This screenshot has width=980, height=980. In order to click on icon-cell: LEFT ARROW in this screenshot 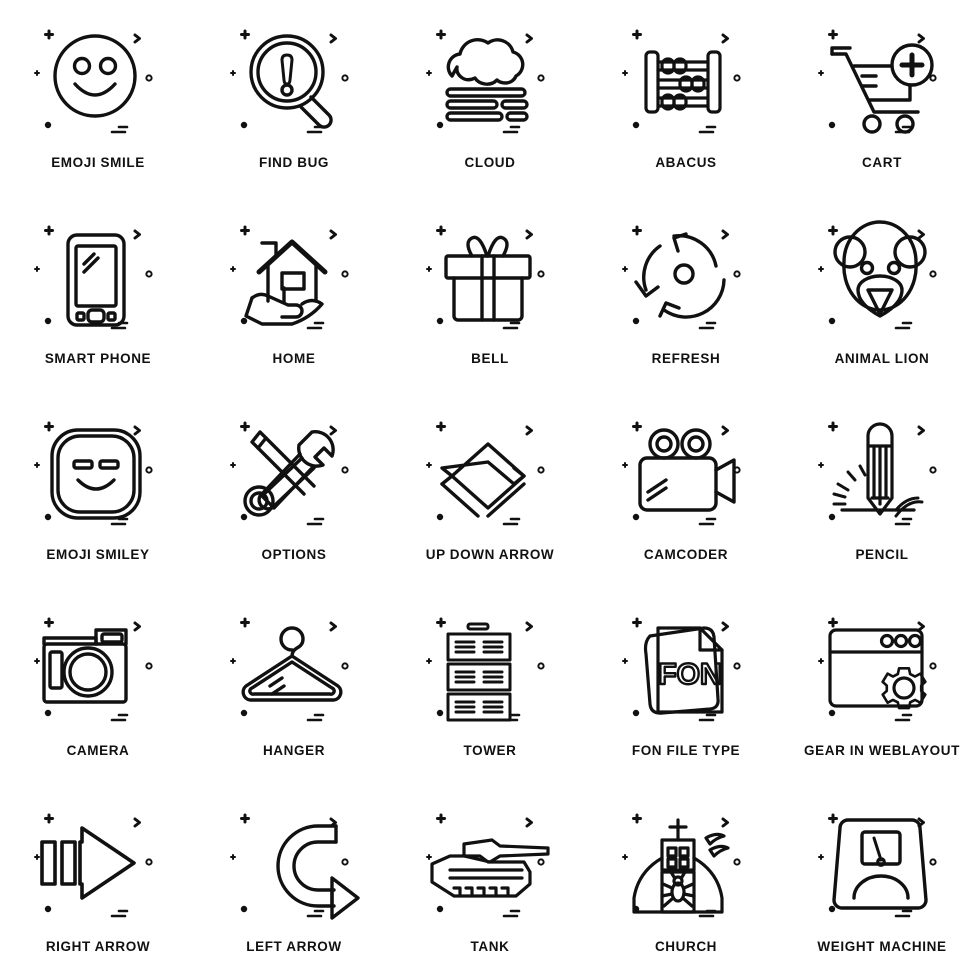, I will do `click(294, 882)`.